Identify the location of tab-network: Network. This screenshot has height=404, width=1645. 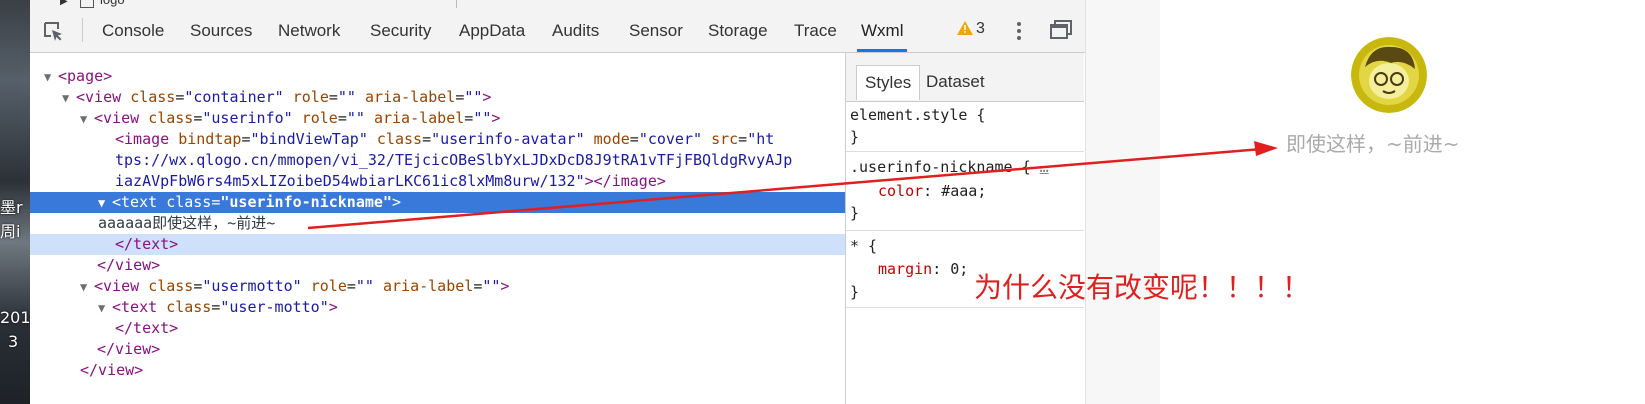
(309, 30).